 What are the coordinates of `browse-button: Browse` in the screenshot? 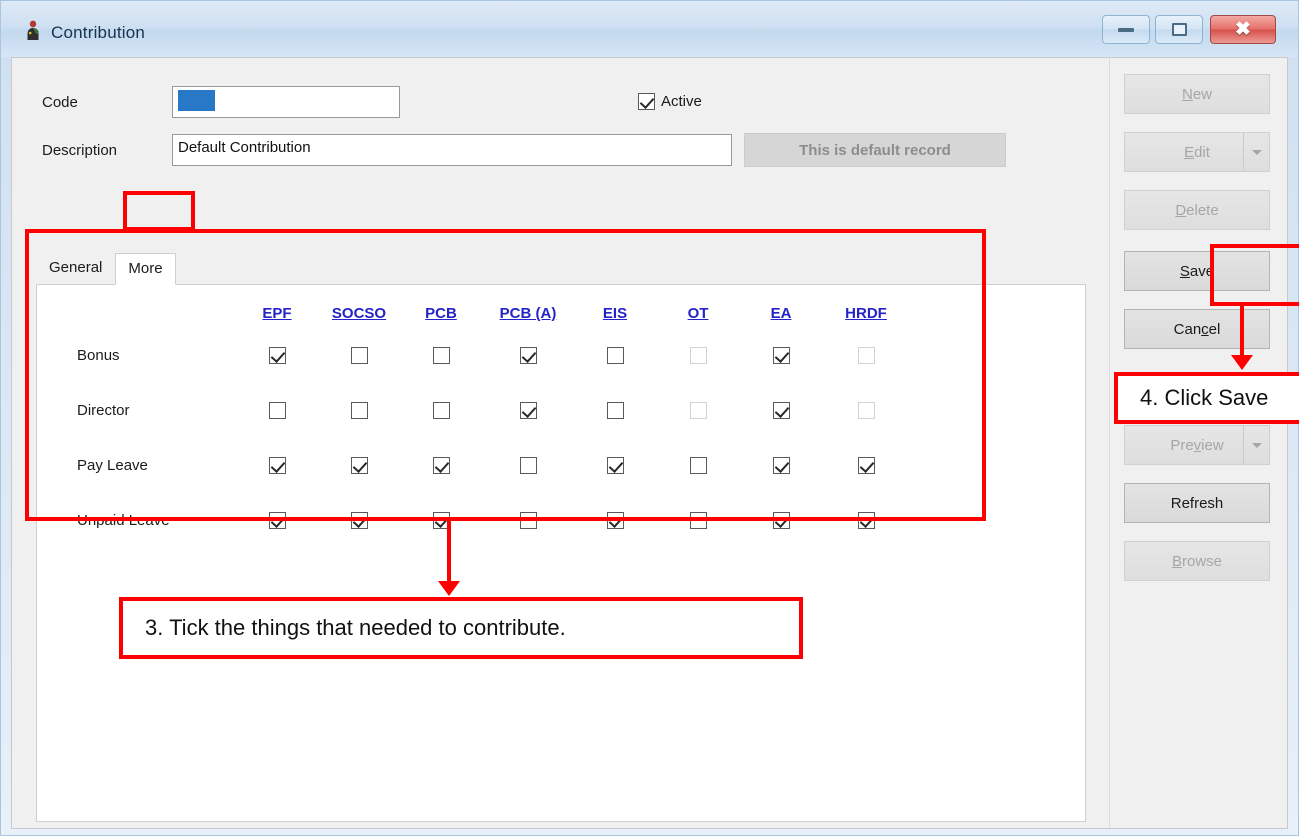 It's located at (1197, 561).